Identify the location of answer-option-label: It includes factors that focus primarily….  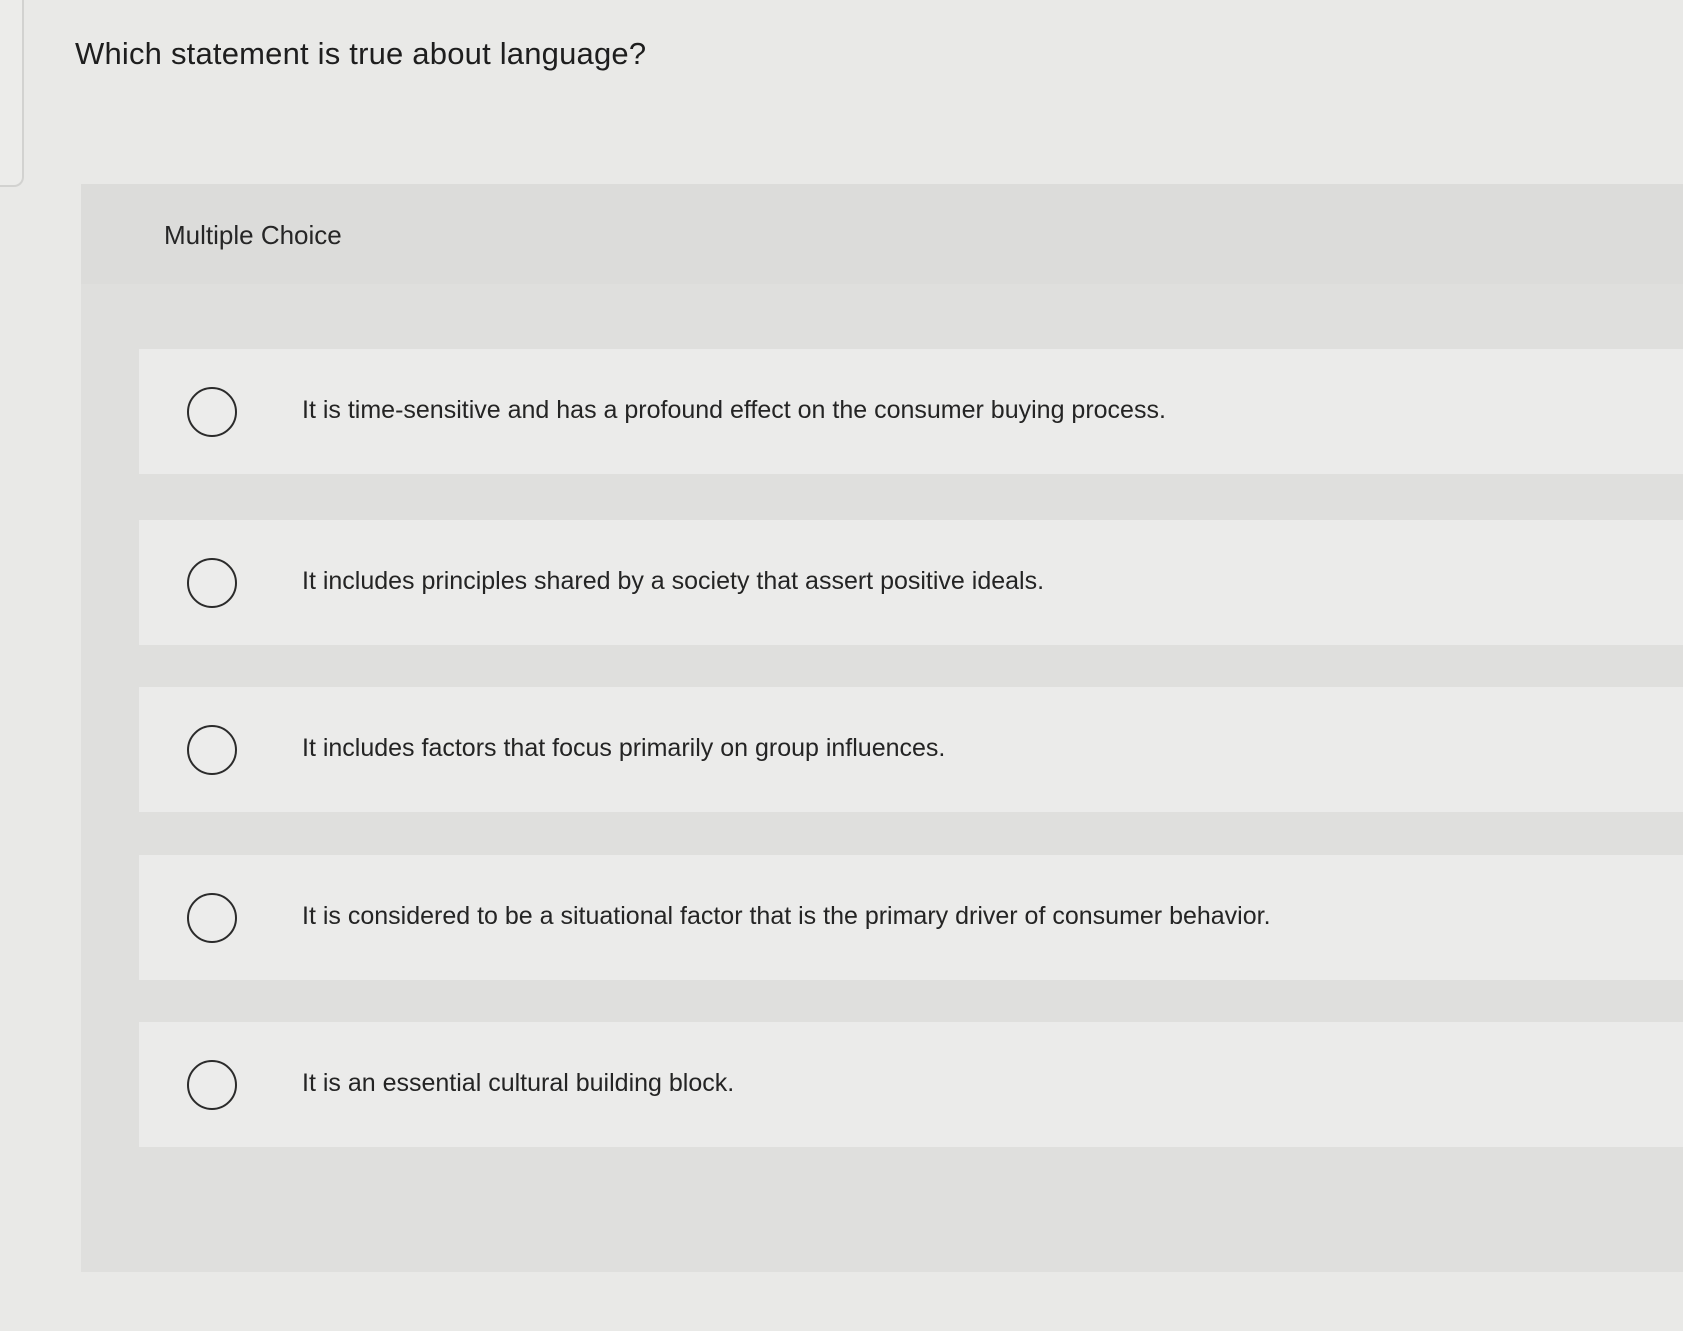
(624, 748).